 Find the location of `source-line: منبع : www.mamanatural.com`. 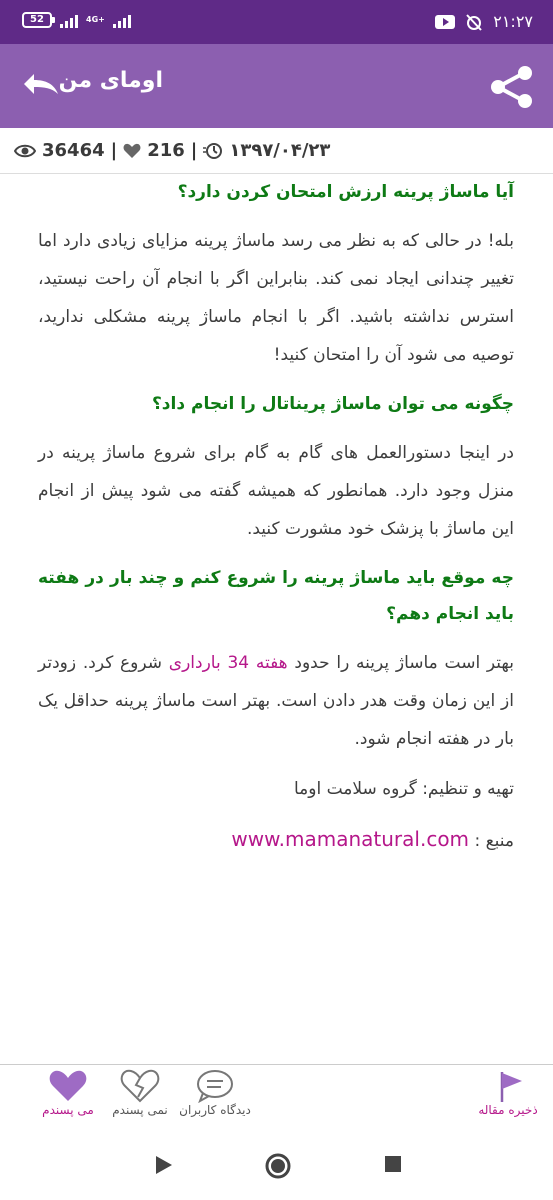

source-line: منبع : www.mamanatural.com is located at coordinates (276, 840).